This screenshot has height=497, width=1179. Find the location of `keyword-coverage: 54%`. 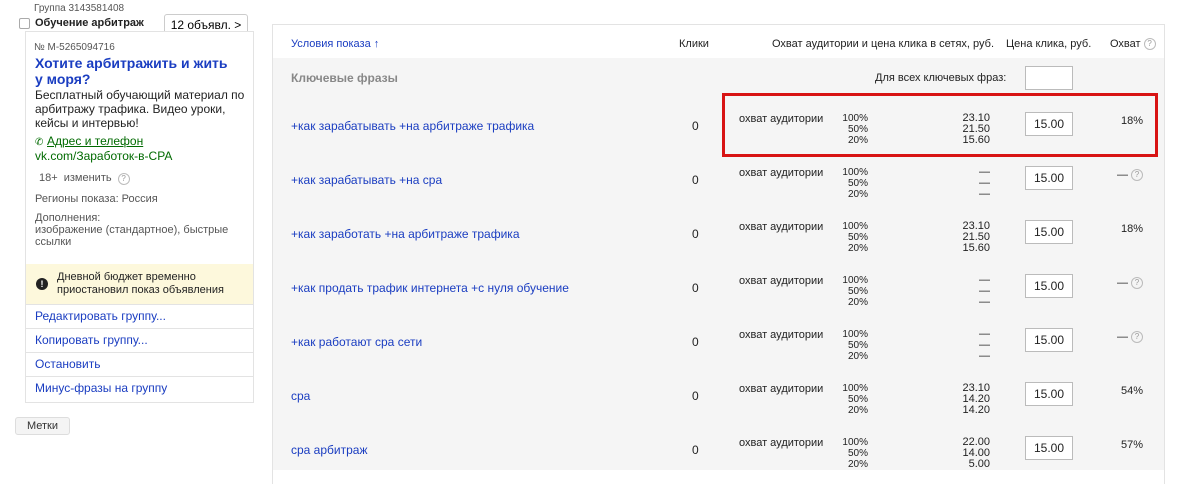

keyword-coverage: 54% is located at coordinates (1124, 391).